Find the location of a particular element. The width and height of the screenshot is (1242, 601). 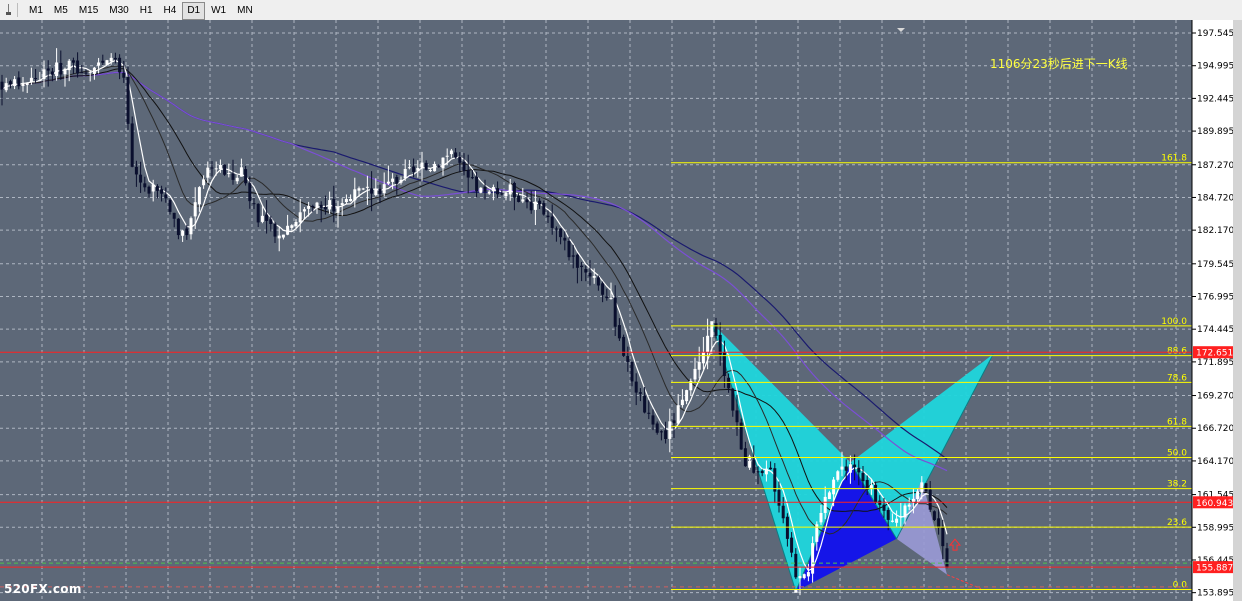

toolbar-grip-icon is located at coordinates (10, 10).